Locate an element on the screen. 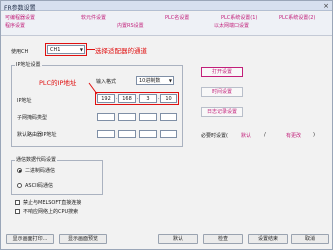 The image size is (333, 250). ip-leader-line is located at coordinates (93, 88).